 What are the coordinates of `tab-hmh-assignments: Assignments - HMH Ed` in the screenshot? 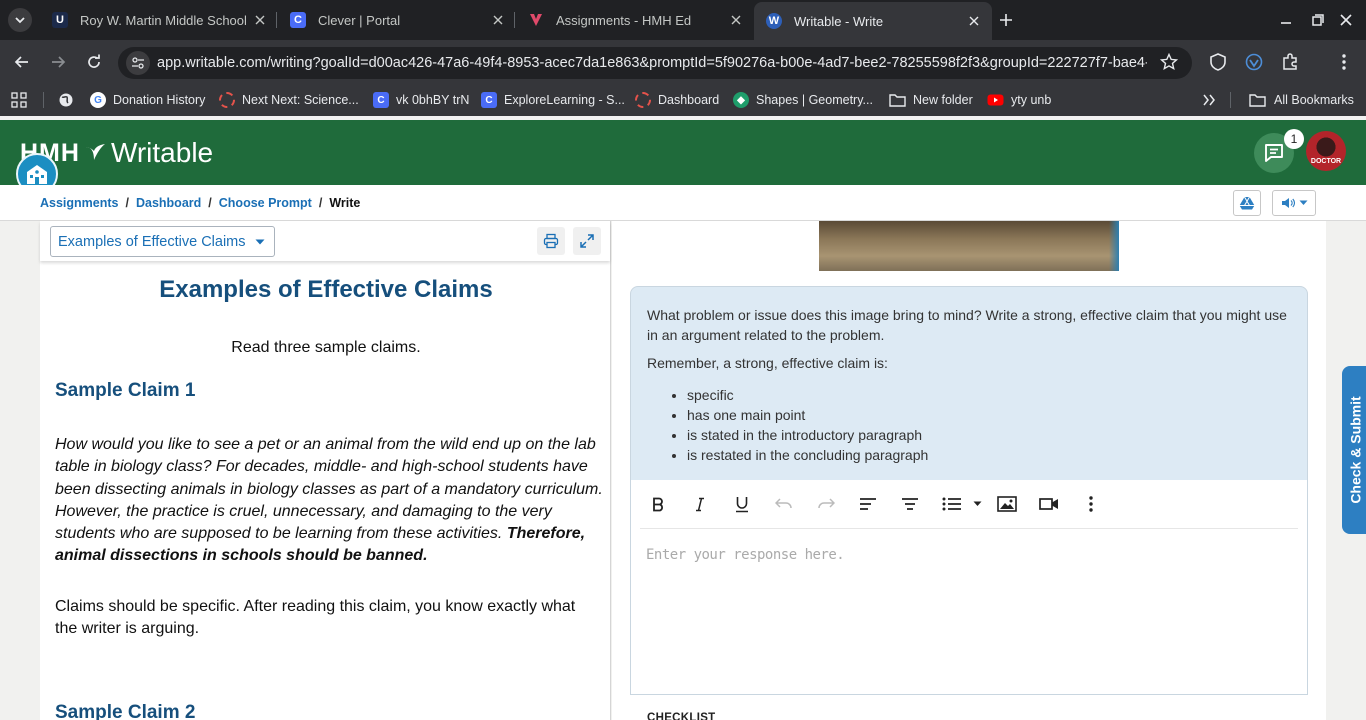 It's located at (635, 20).